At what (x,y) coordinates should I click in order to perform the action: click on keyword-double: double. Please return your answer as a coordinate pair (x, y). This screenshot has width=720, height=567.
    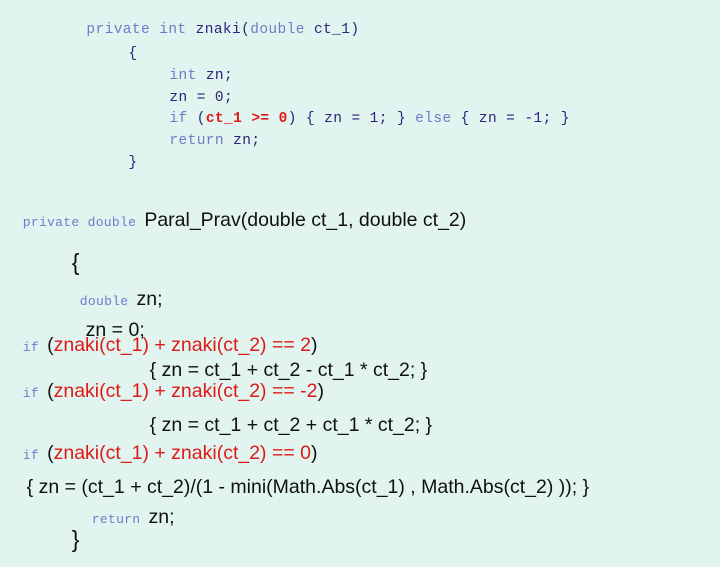
    Looking at the image, I should click on (277, 29).